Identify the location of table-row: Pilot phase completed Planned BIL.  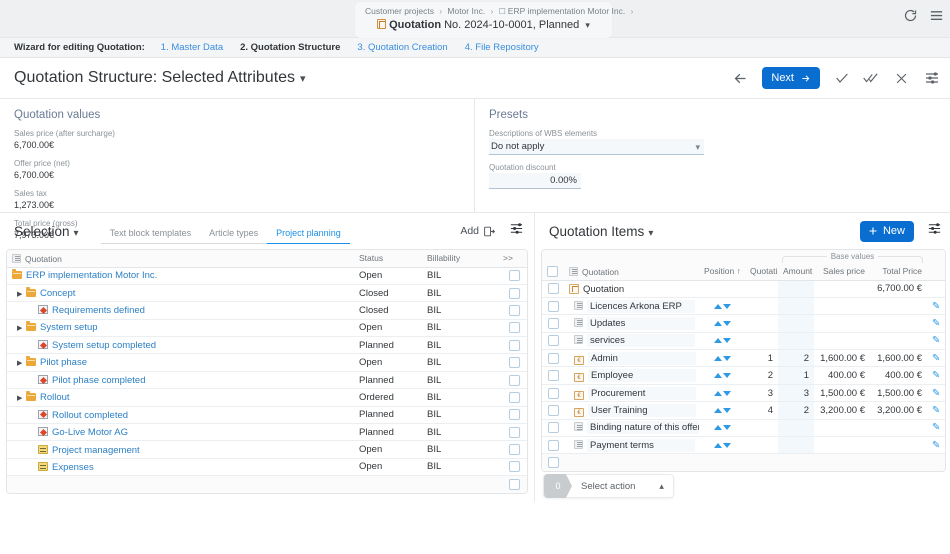
(267, 380).